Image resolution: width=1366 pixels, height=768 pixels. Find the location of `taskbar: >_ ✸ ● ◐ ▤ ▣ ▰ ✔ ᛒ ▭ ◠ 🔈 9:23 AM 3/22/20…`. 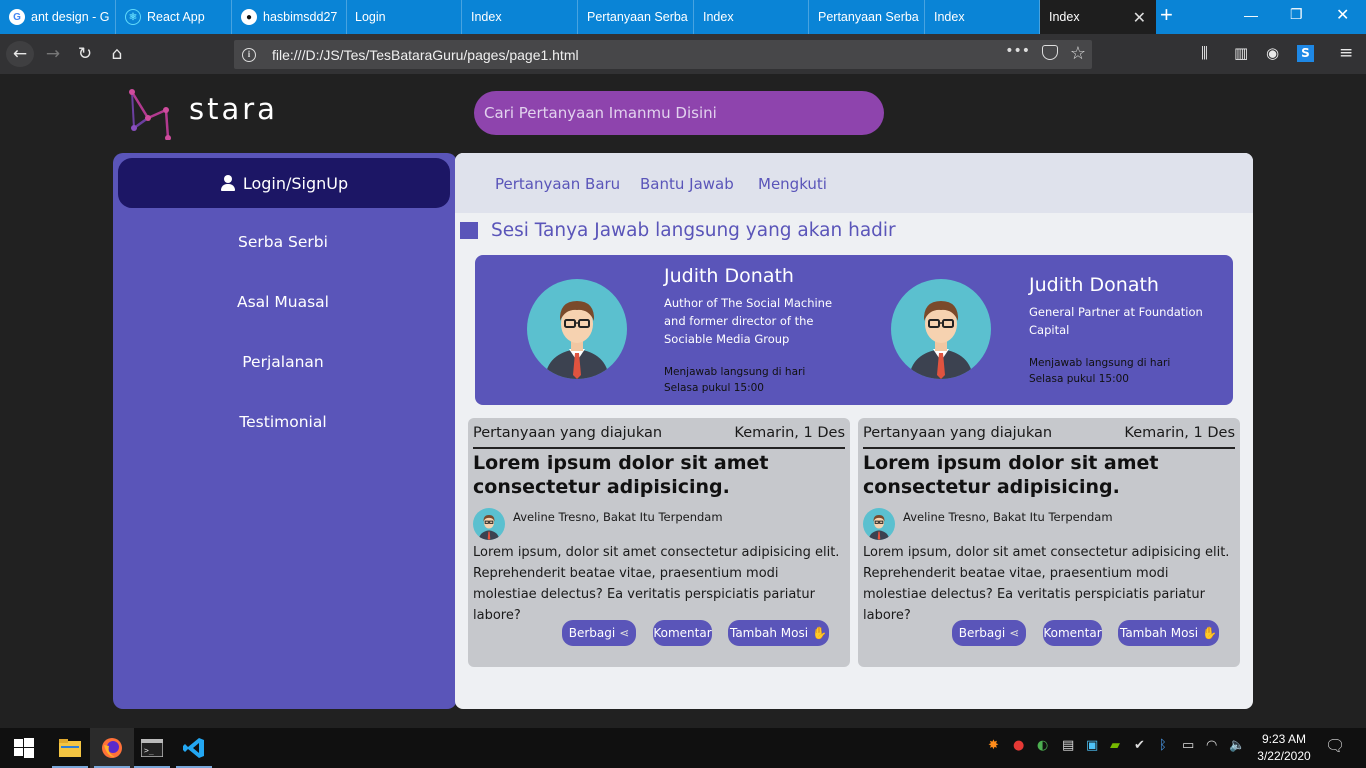

taskbar: >_ ✸ ● ◐ ▤ ▣ ▰ ✔ ᛒ ▭ ◠ 🔈 9:23 AM 3/22/20… is located at coordinates (683, 748).